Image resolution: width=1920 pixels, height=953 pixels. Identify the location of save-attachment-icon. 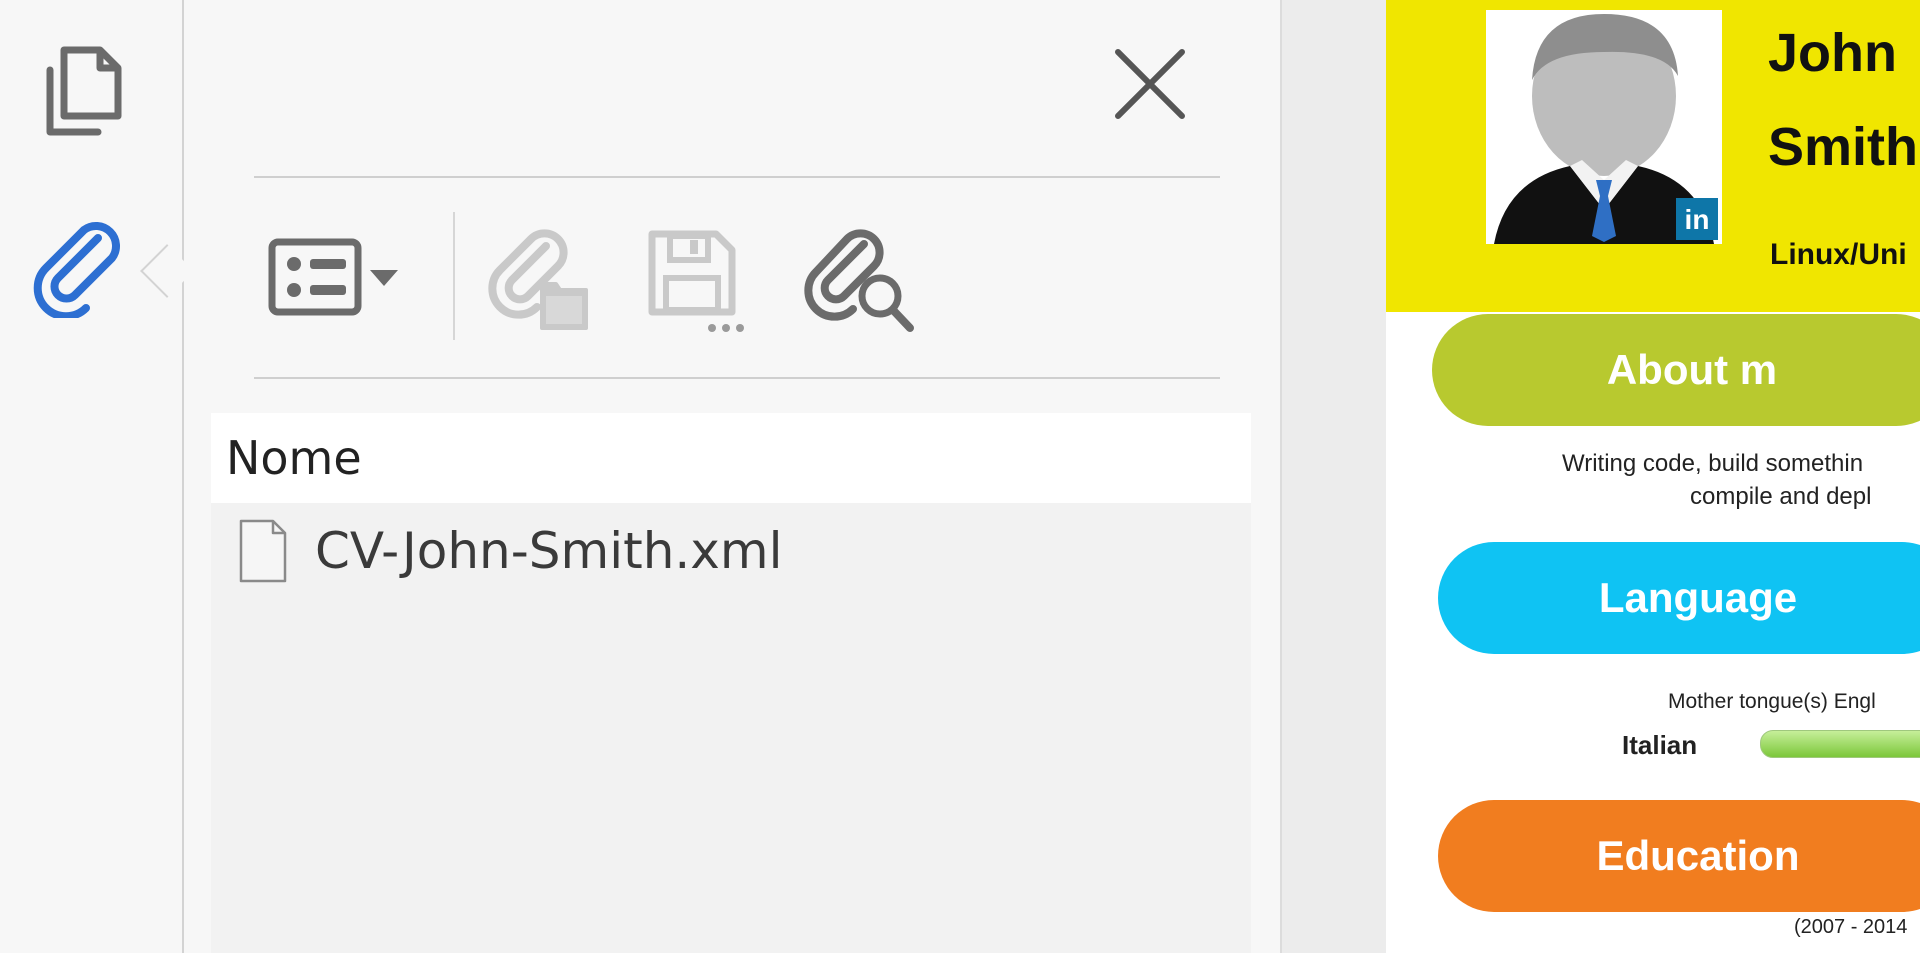
(696, 281).